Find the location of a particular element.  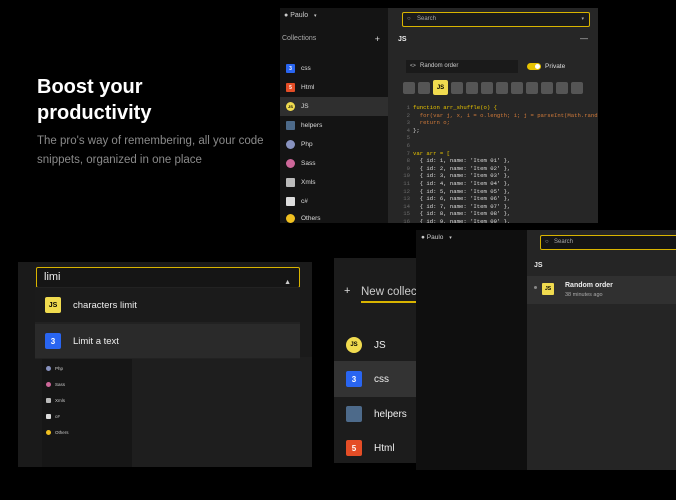

list-item: JS Random order 38 minutes ago is located at coordinates (601, 290).